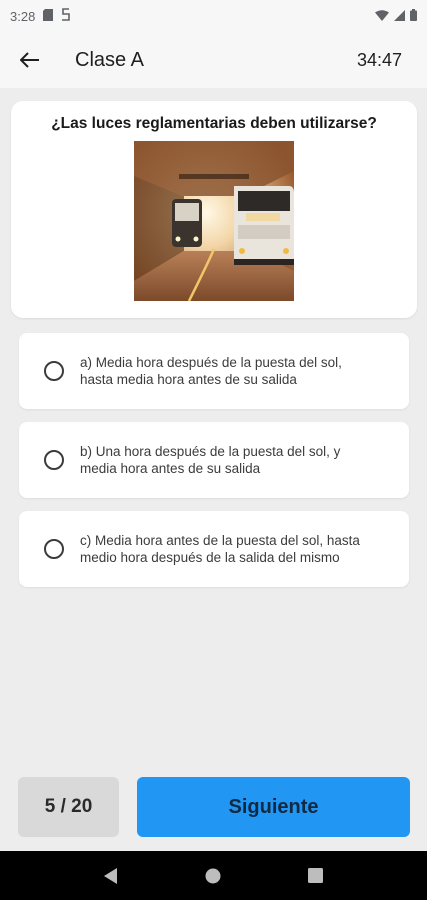 The width and height of the screenshot is (427, 900). I want to click on nav-back-button, so click(111, 876).